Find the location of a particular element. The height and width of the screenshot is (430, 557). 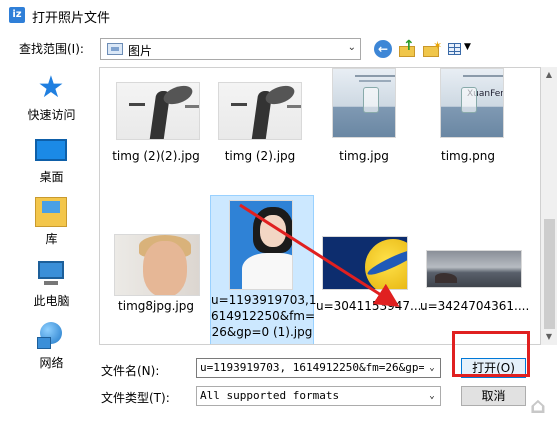

place-label: 此电脑 is located at coordinates (51, 301).